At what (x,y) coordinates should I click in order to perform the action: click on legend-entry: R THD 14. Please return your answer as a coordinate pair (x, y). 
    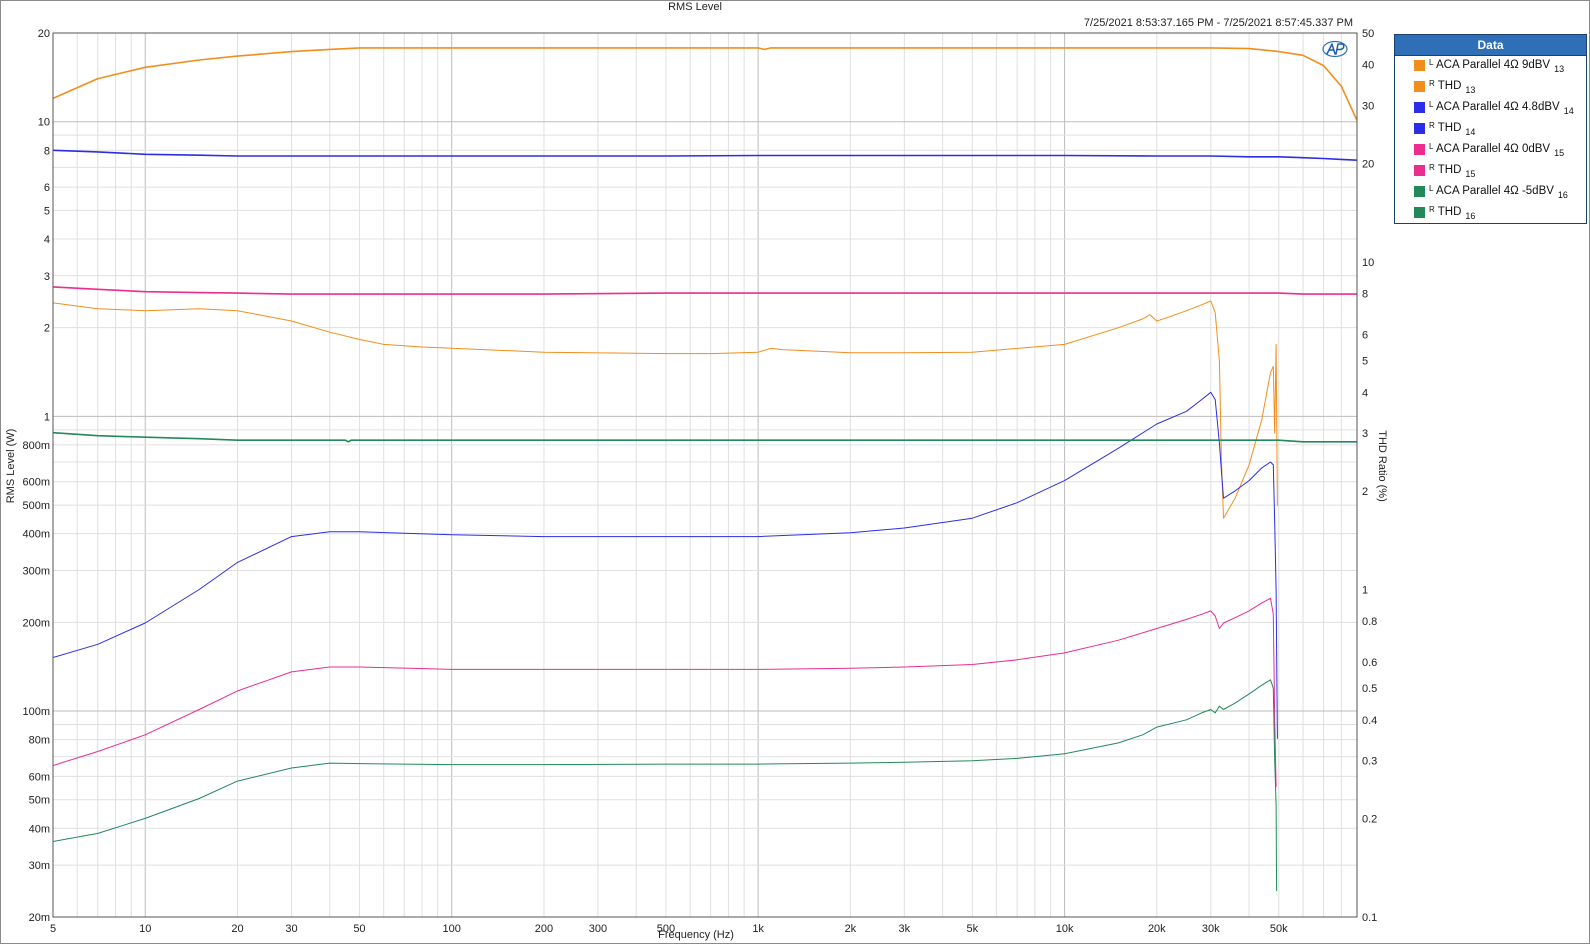
    Looking at the image, I should click on (1490, 129).